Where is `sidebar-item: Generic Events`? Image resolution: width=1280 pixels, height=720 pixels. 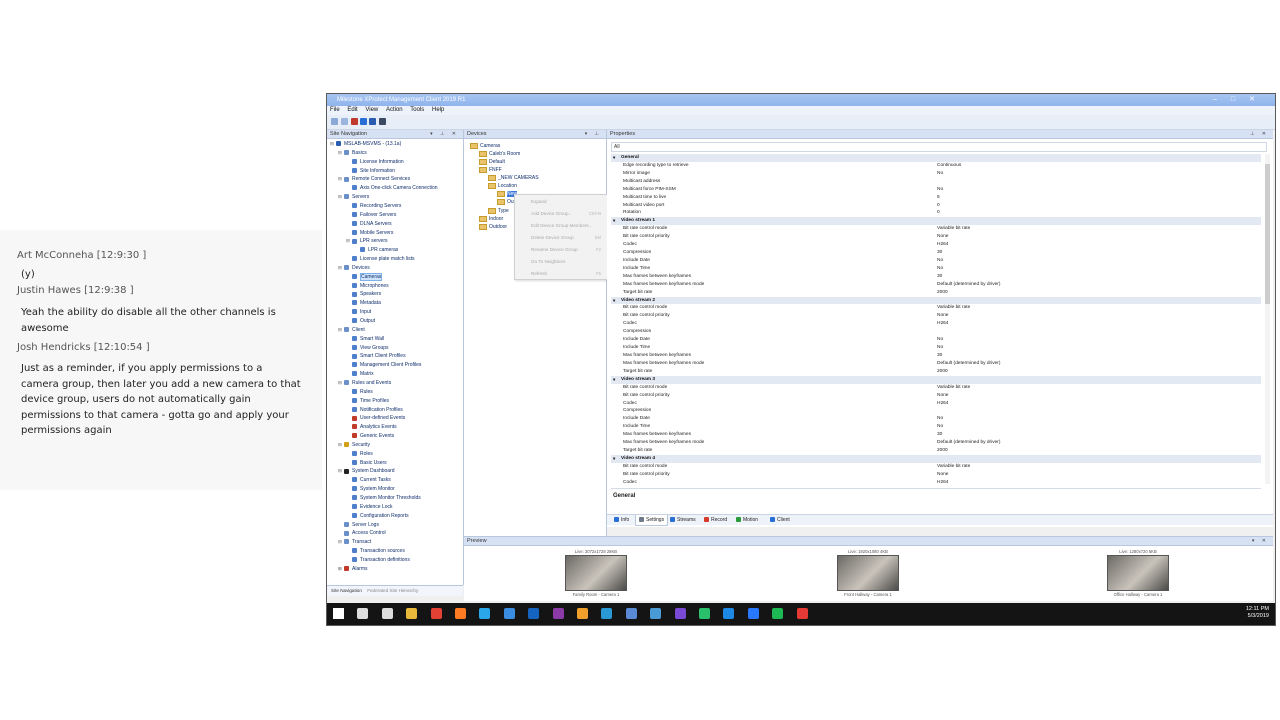 sidebar-item: Generic Events is located at coordinates (370, 436).